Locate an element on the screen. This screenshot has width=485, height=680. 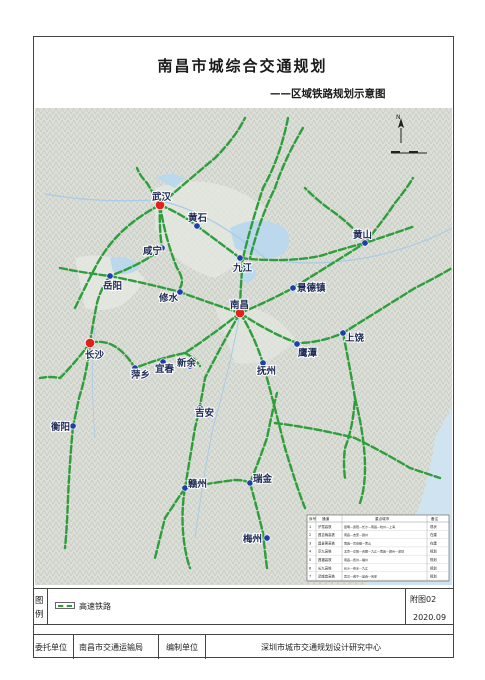
label-yueyang: 岳阳 is located at coordinates (112, 286).